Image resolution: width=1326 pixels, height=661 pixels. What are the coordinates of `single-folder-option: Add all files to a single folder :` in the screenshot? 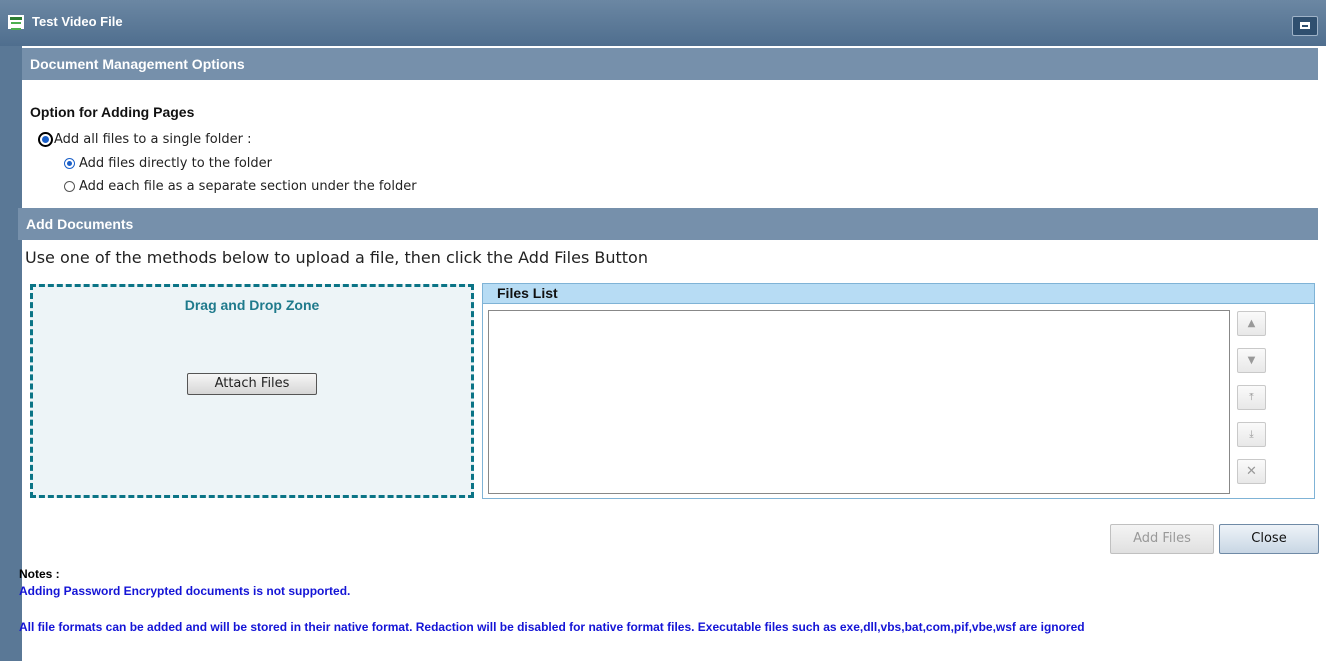 It's located at (144, 139).